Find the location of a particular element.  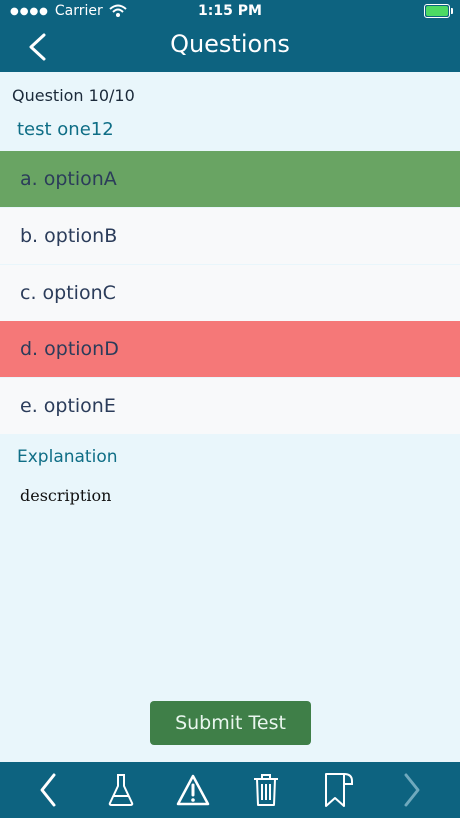

option-c: c. optionC is located at coordinates (230, 293).